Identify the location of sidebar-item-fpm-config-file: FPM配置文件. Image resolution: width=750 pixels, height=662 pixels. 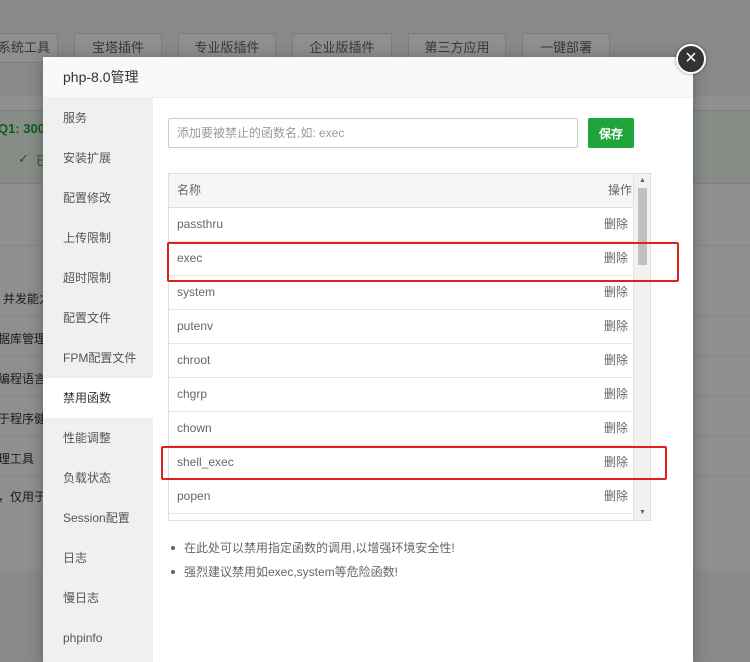
(98, 358).